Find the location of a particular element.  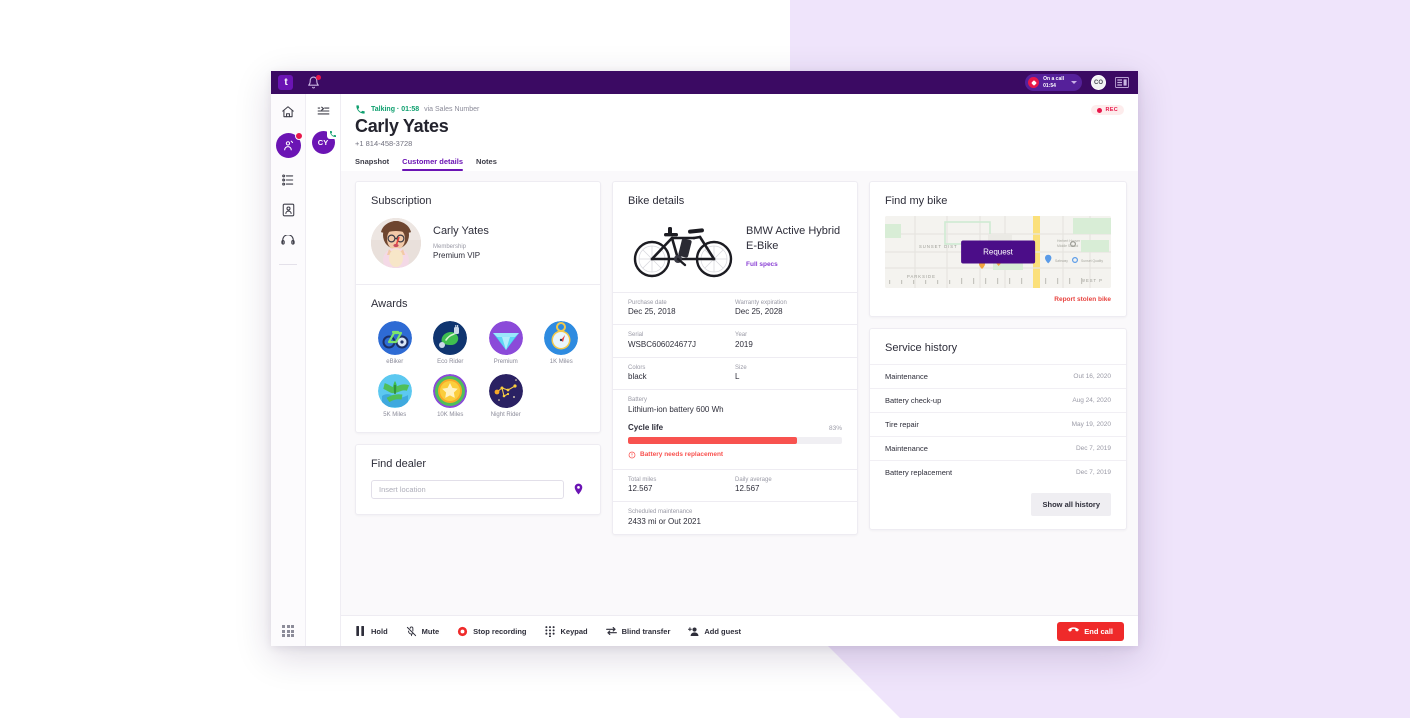

award-10k-miles: 10K Miles is located at coordinates (451, 395).